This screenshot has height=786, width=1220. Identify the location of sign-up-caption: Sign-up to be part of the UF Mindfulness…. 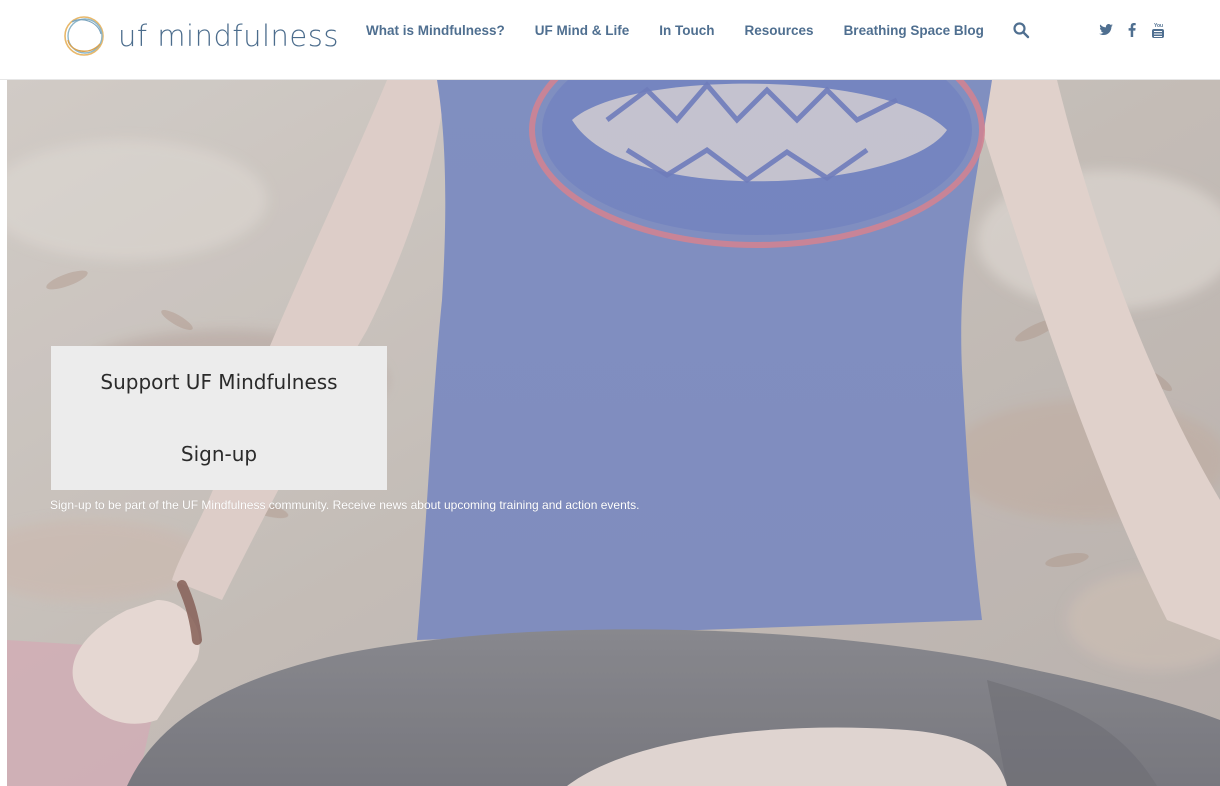
(345, 505).